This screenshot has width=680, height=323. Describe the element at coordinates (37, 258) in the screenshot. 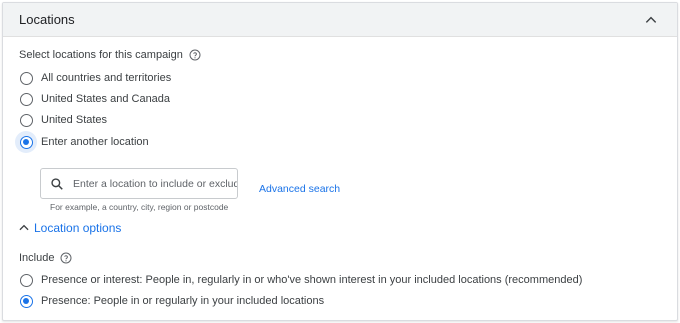

I see `include-label-text: Include` at that location.